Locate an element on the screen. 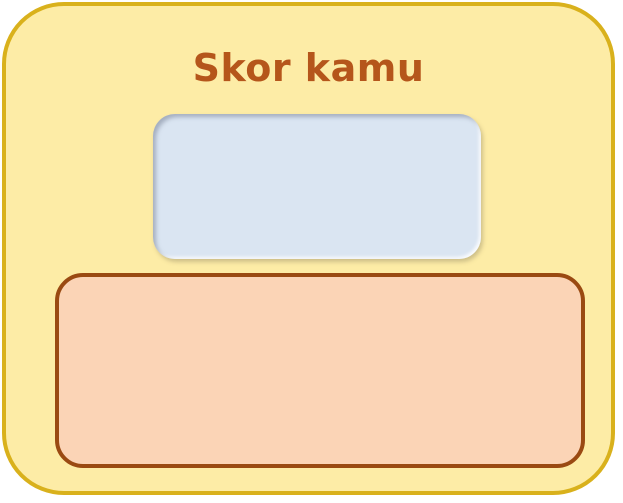  score-title: Skor kamu is located at coordinates (308, 68).